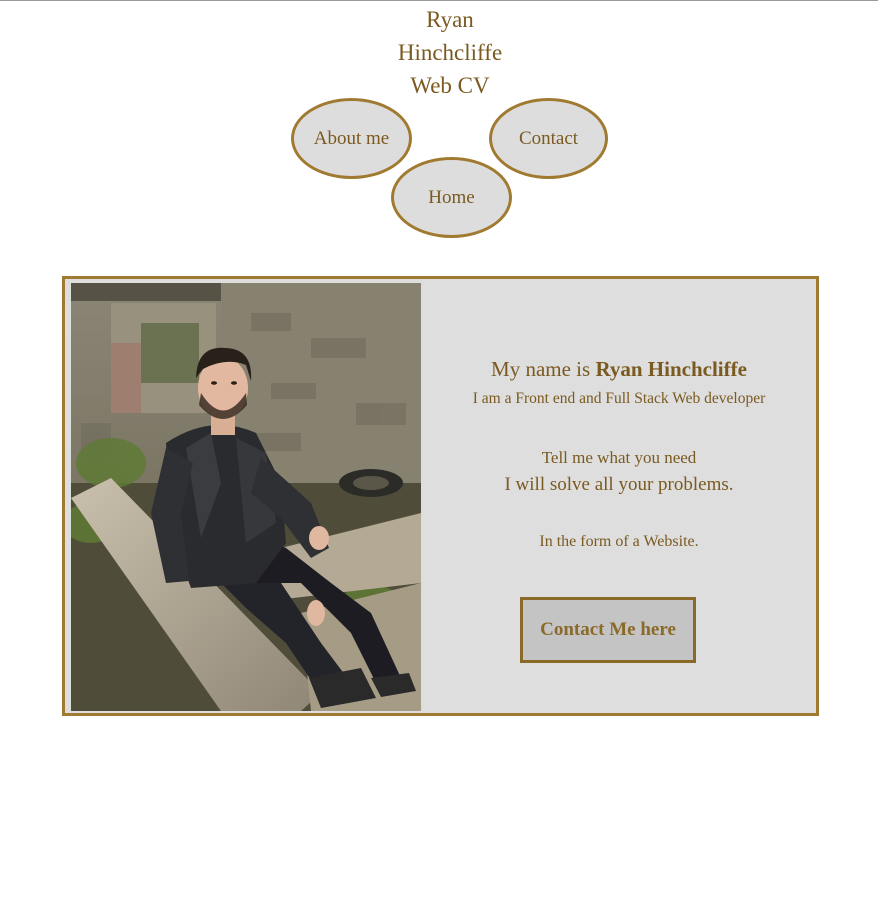  Describe the element at coordinates (619, 484) in the screenshot. I see `solve-text: I will solve all your problems.` at that location.